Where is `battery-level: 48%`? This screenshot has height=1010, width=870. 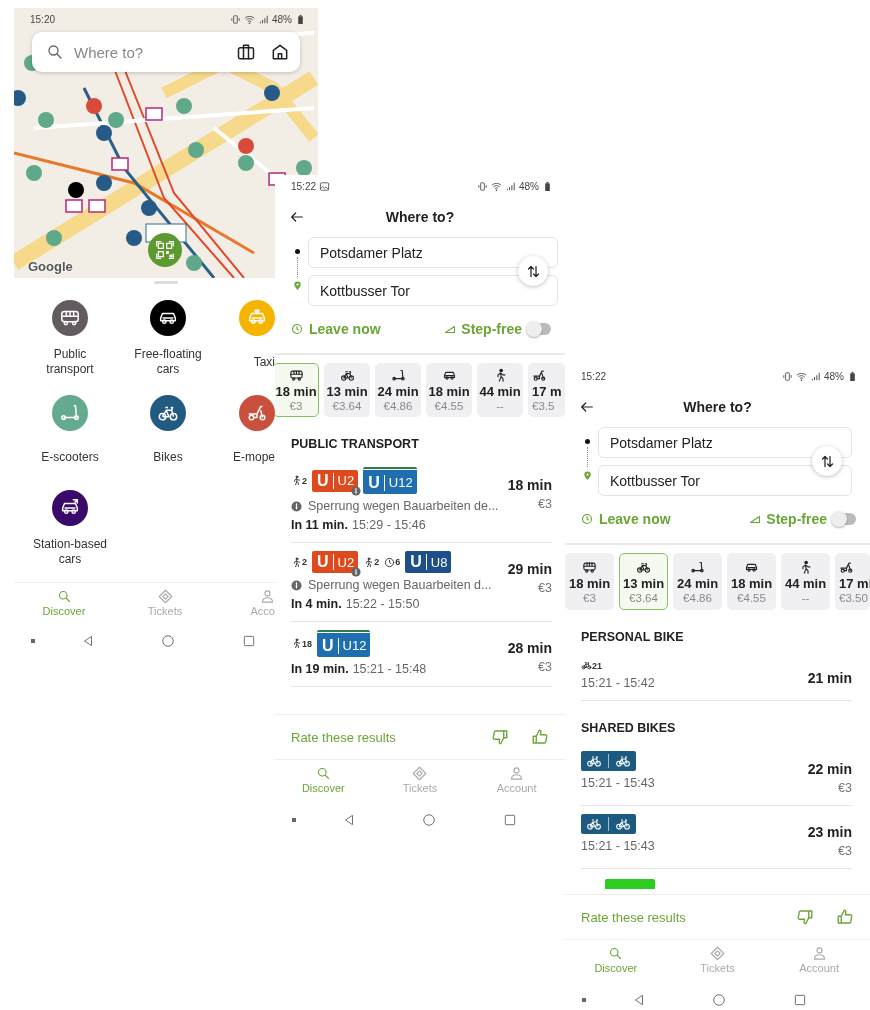
battery-level: 48% is located at coordinates (282, 19).